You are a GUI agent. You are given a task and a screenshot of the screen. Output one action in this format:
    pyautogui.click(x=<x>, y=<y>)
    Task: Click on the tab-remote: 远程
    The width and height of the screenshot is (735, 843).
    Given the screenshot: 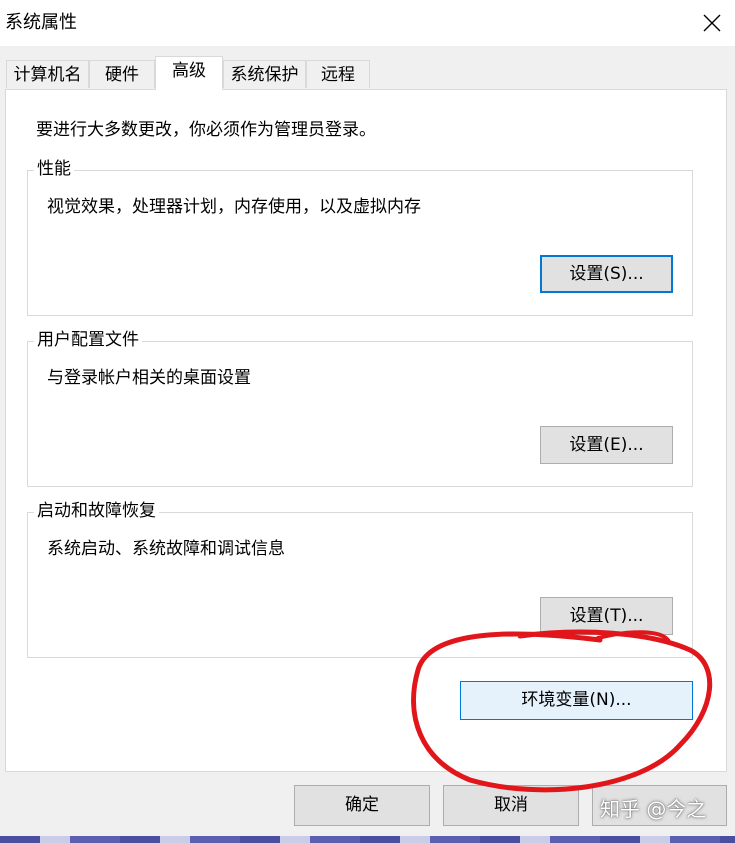 What is the action you would take?
    pyautogui.click(x=338, y=74)
    